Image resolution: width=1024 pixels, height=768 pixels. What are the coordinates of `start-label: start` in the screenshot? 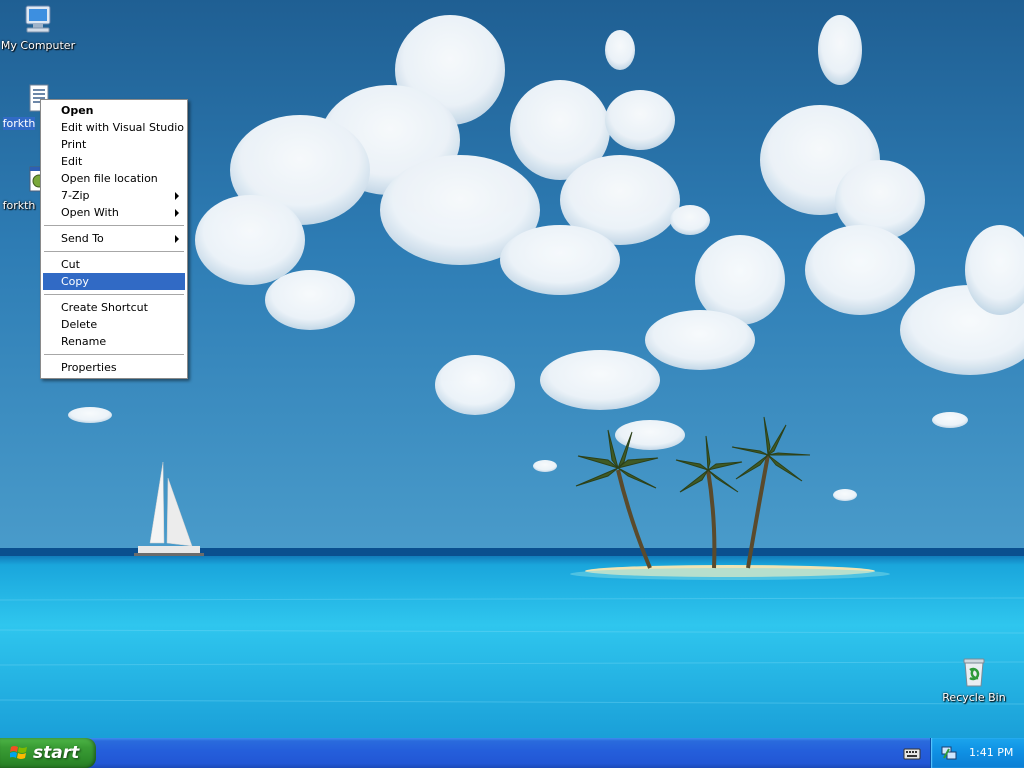 It's located at (56, 753).